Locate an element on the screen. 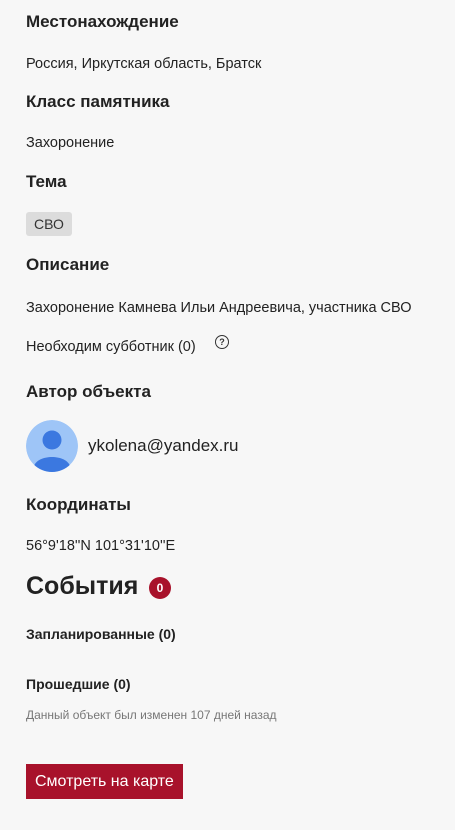 The height and width of the screenshot is (830, 455). theme-heading: Тема is located at coordinates (46, 181).